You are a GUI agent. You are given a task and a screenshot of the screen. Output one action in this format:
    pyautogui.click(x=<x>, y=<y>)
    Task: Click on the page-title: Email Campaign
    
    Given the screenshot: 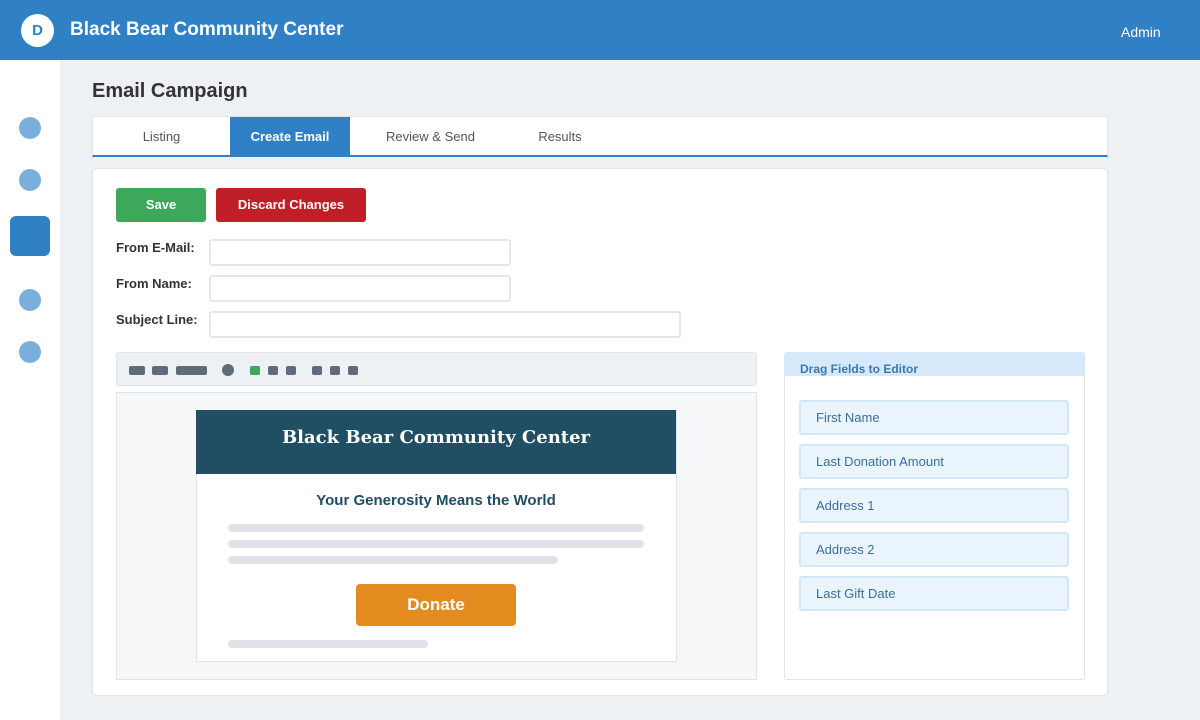 What is the action you would take?
    pyautogui.click(x=170, y=91)
    